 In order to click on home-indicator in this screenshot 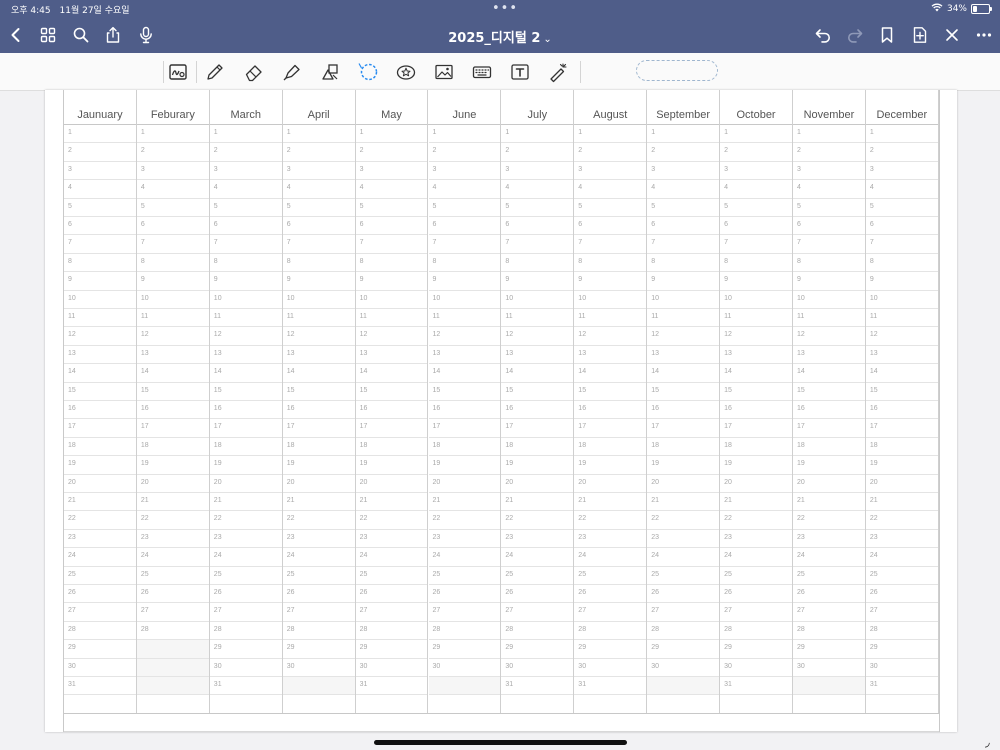, I will do `click(500, 742)`.